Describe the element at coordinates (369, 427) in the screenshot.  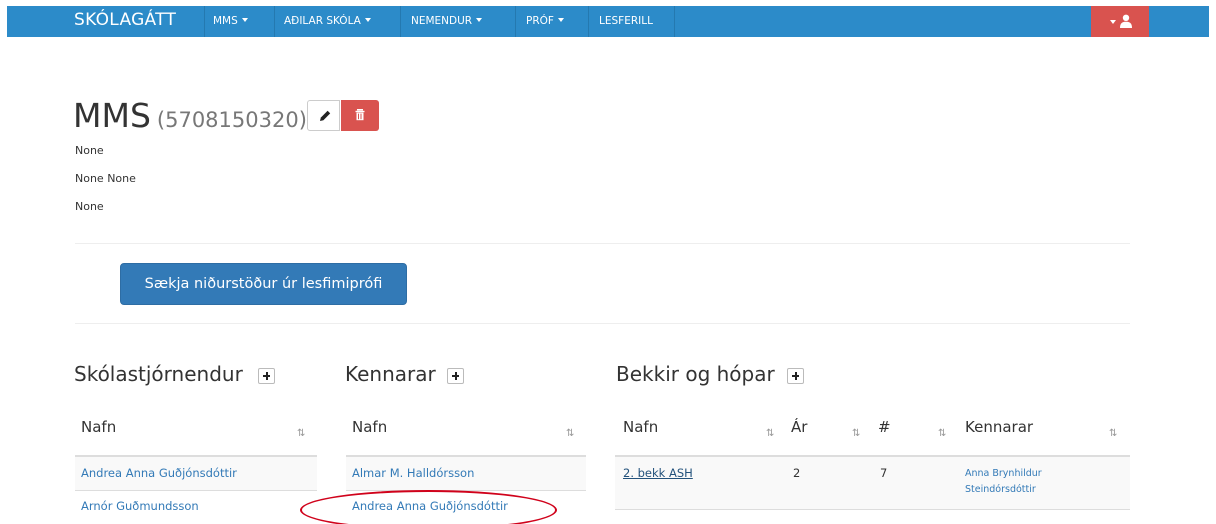
I see `teachers-header-name: Nafn` at that location.